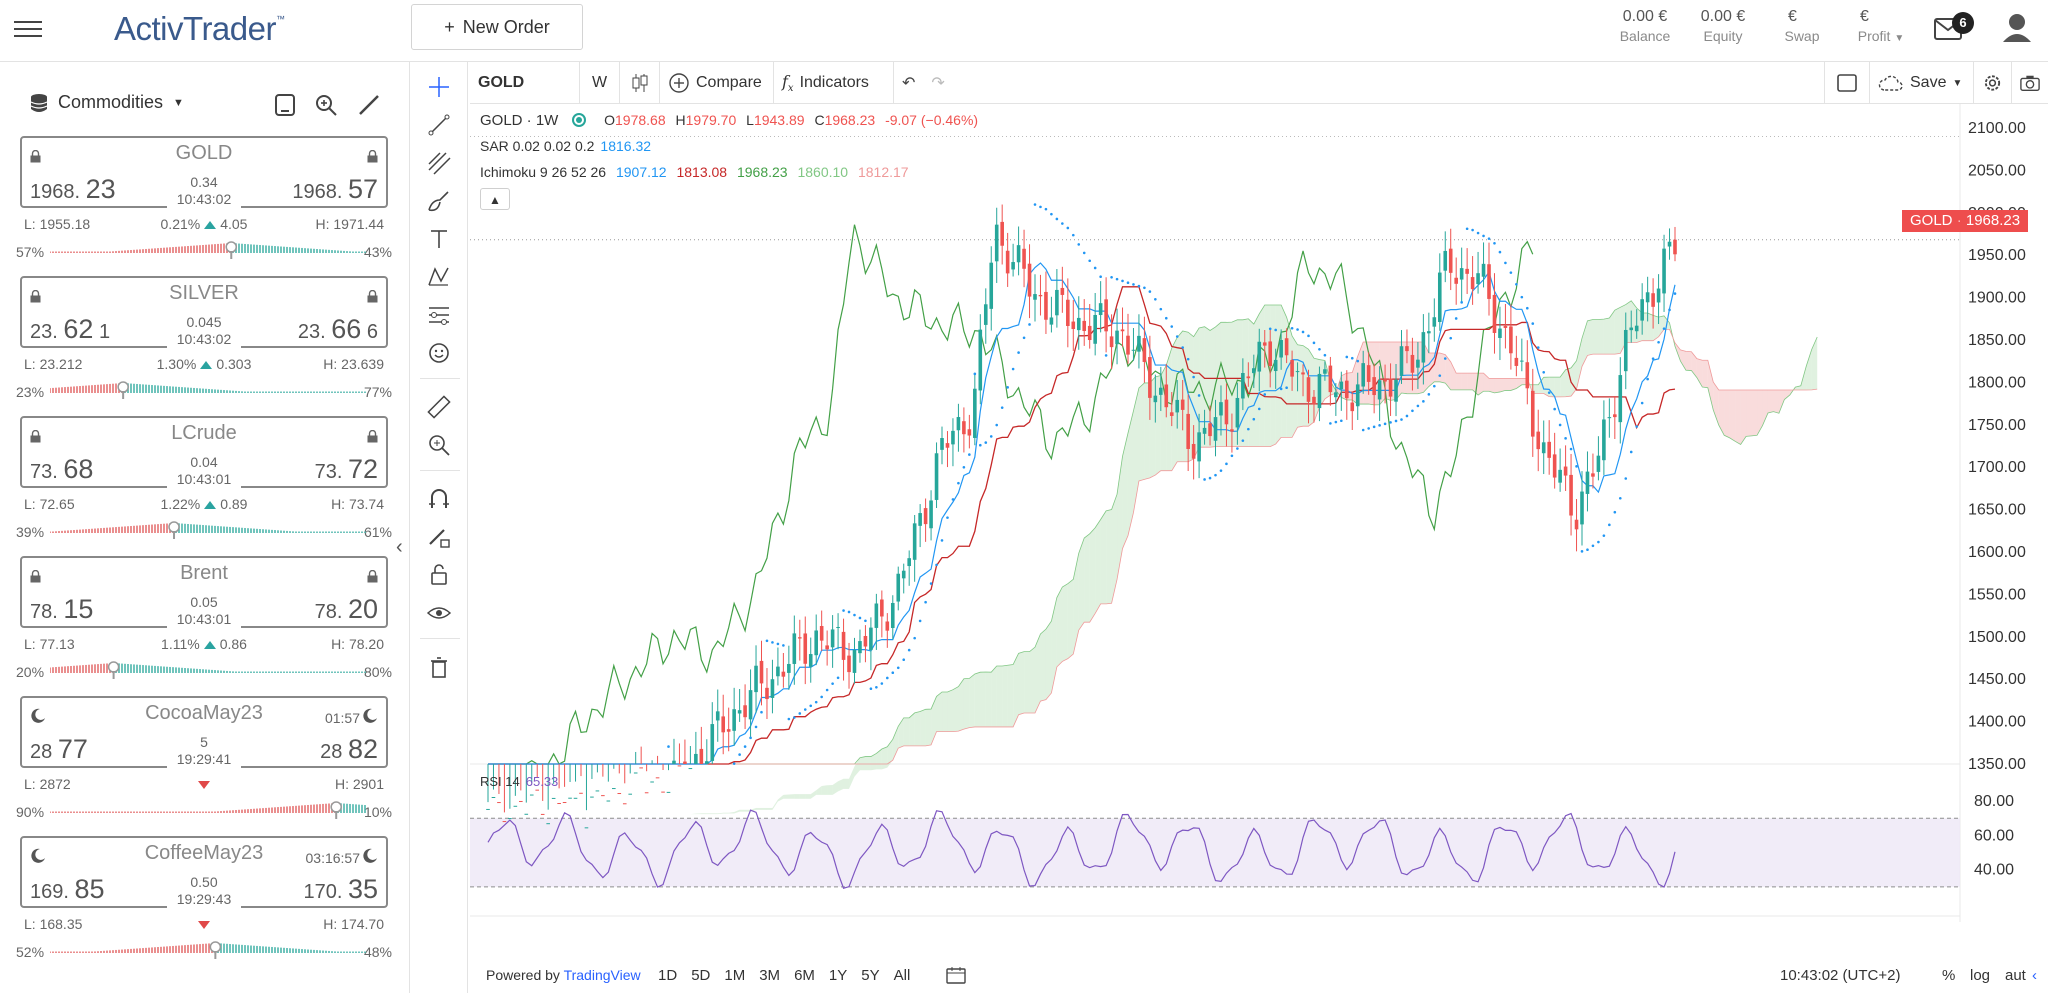  Describe the element at coordinates (67, 889) in the screenshot. I see `sell-price: 169. 85` at that location.